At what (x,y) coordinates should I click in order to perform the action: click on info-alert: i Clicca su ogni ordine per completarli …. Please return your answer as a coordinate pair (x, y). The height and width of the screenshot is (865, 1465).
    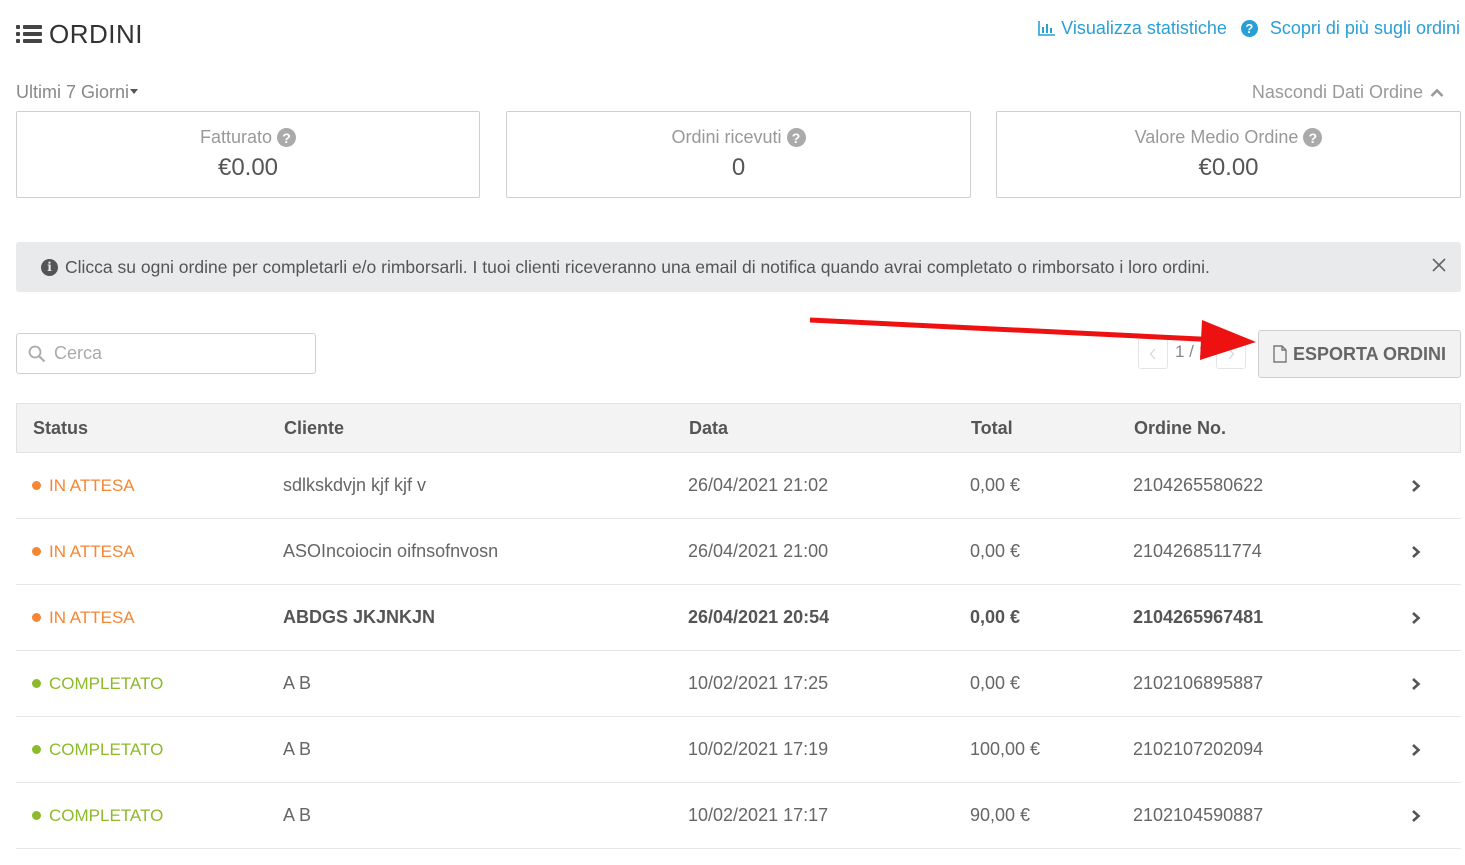
    Looking at the image, I should click on (738, 267).